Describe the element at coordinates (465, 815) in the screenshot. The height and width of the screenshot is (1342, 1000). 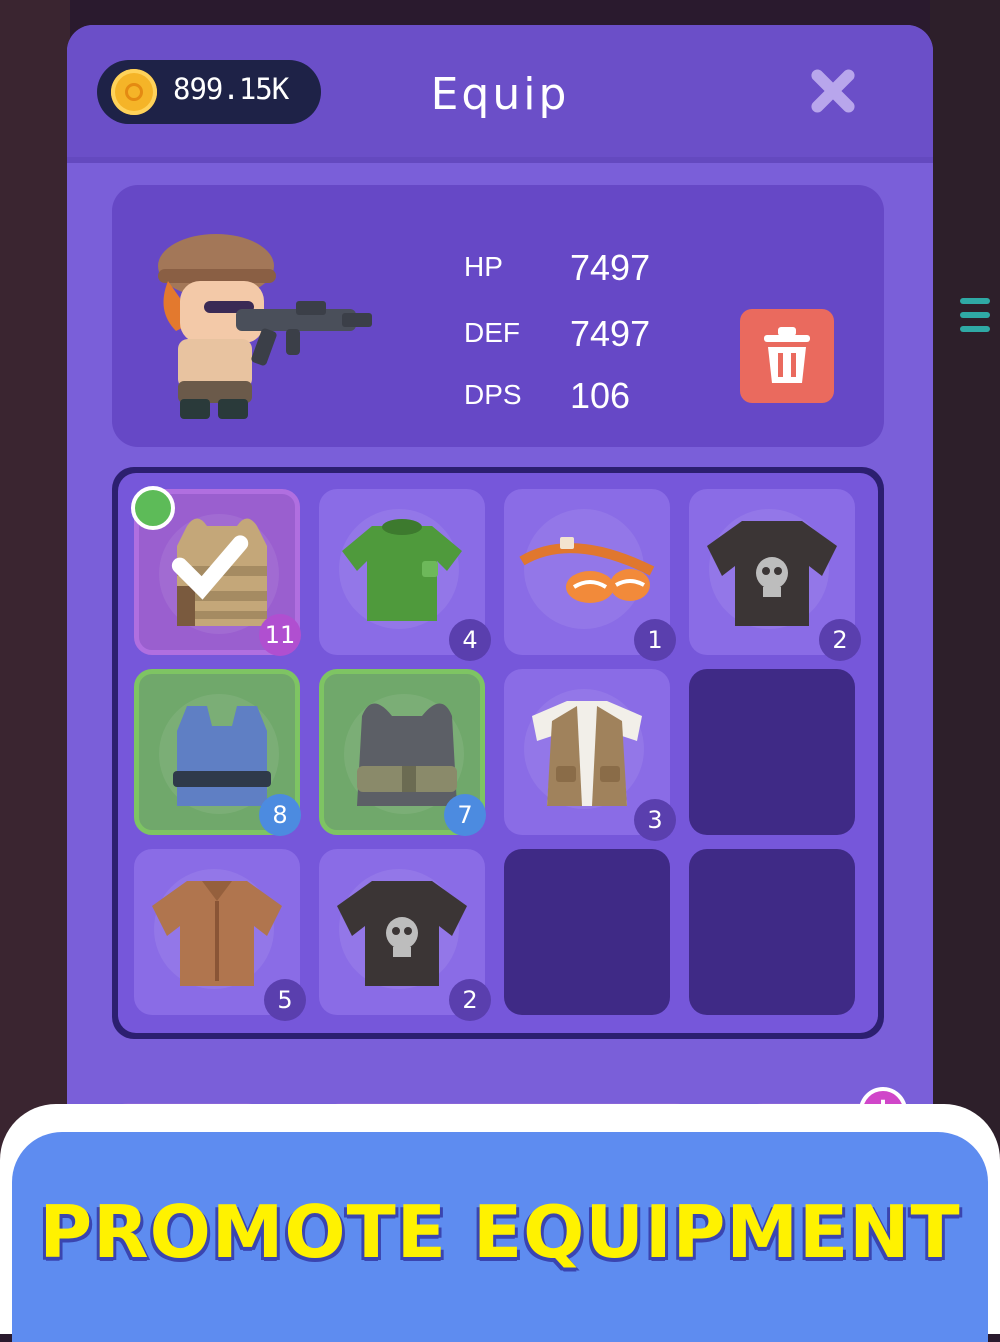
I see `item-count-badge: 7` at that location.